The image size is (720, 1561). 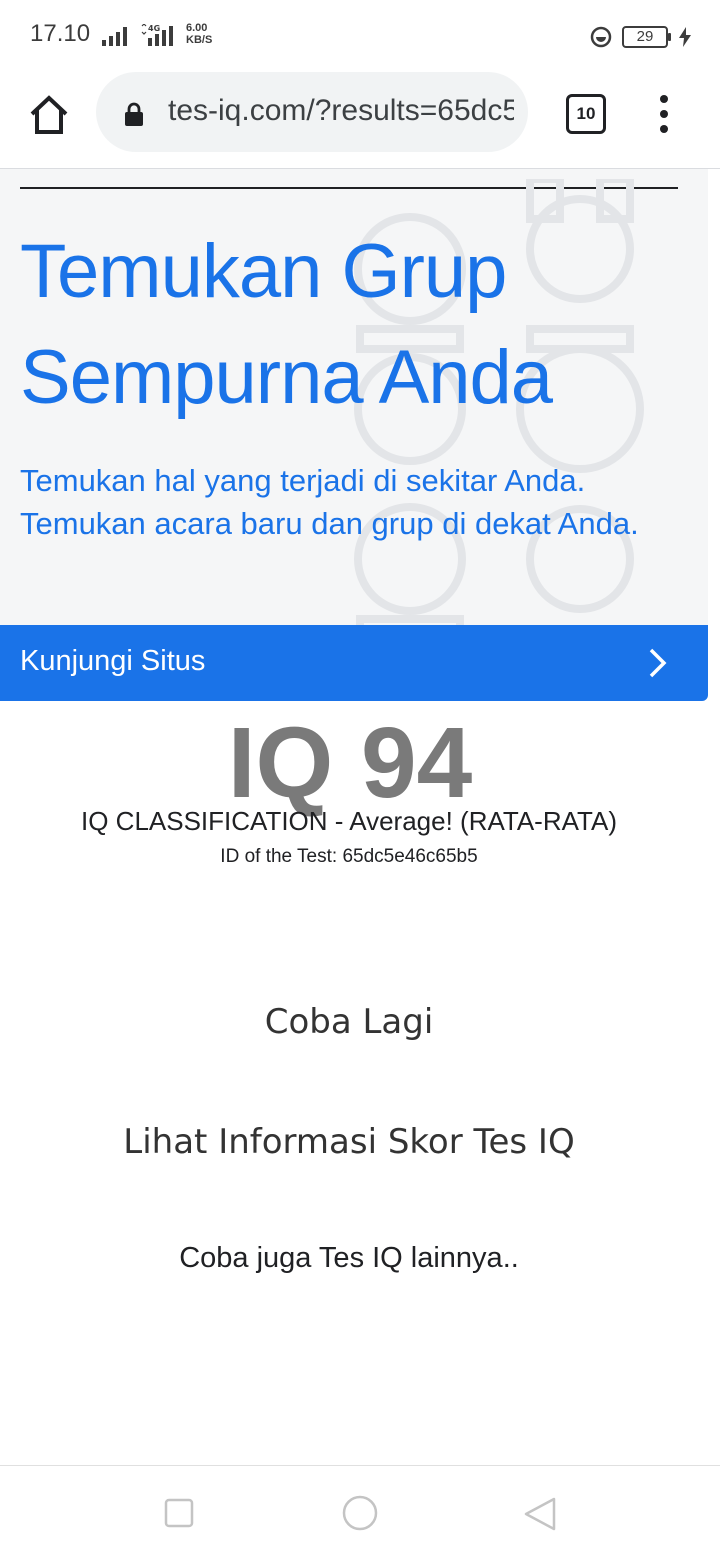 What do you see at coordinates (586, 114) in the screenshot?
I see `tab-switcher-button: 10` at bounding box center [586, 114].